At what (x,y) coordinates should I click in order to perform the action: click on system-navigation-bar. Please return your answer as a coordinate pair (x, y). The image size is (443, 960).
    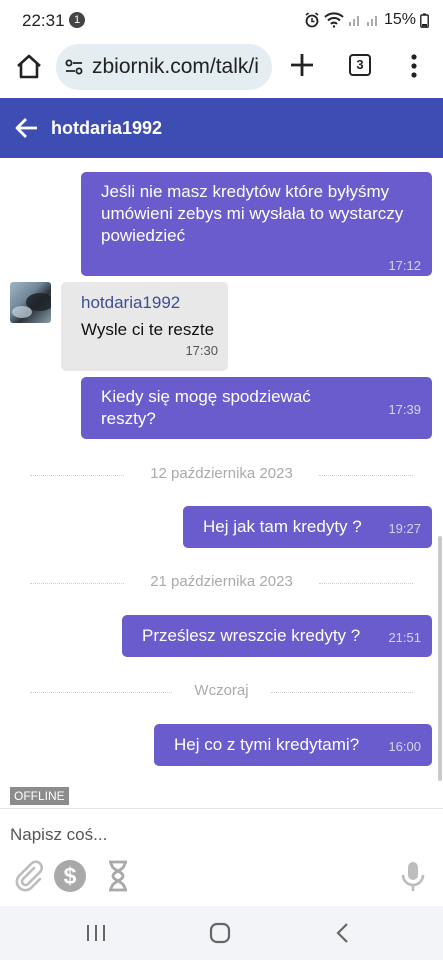
    Looking at the image, I should click on (221, 933).